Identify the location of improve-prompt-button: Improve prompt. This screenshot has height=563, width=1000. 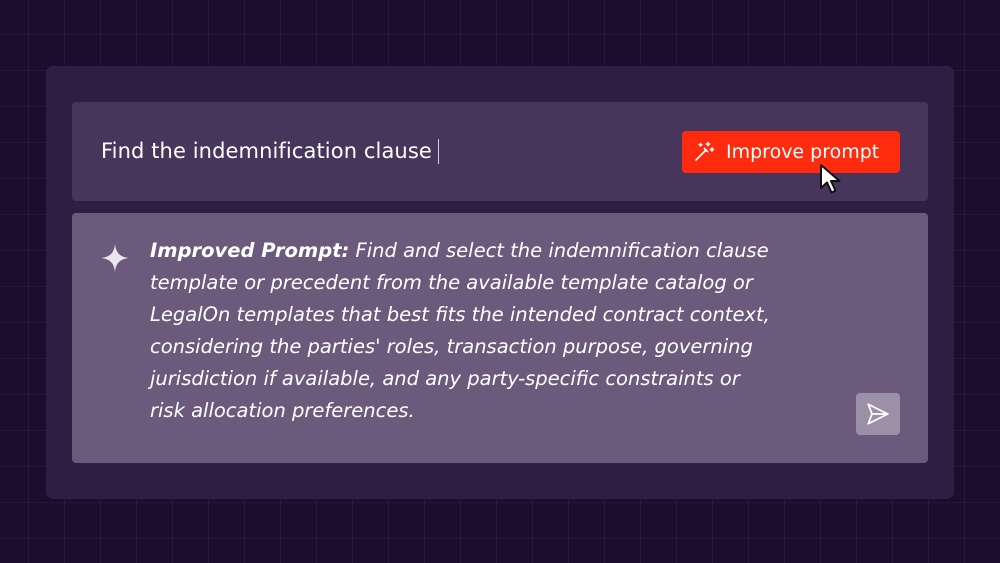
(791, 152).